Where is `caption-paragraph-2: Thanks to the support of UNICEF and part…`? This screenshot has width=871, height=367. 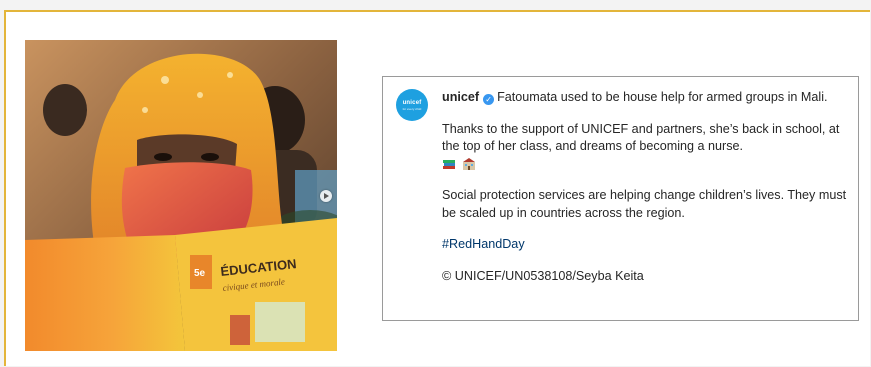
caption-paragraph-2: Thanks to the support of UNICEF and part… is located at coordinates (641, 137).